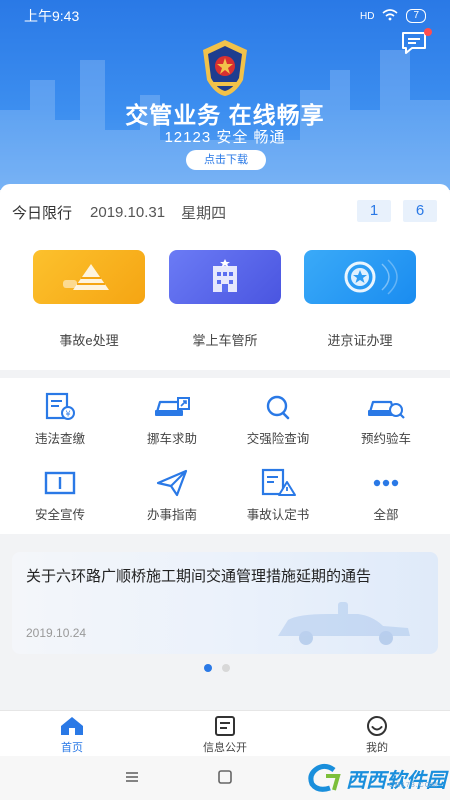 Image resolution: width=450 pixels, height=800 pixels. What do you see at coordinates (371, 277) in the screenshot?
I see `police-badge-icon` at bounding box center [371, 277].